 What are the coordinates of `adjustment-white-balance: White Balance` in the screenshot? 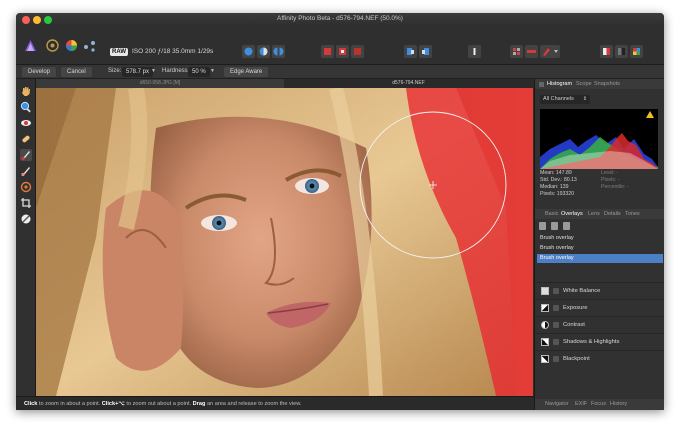 It's located at (599, 290).